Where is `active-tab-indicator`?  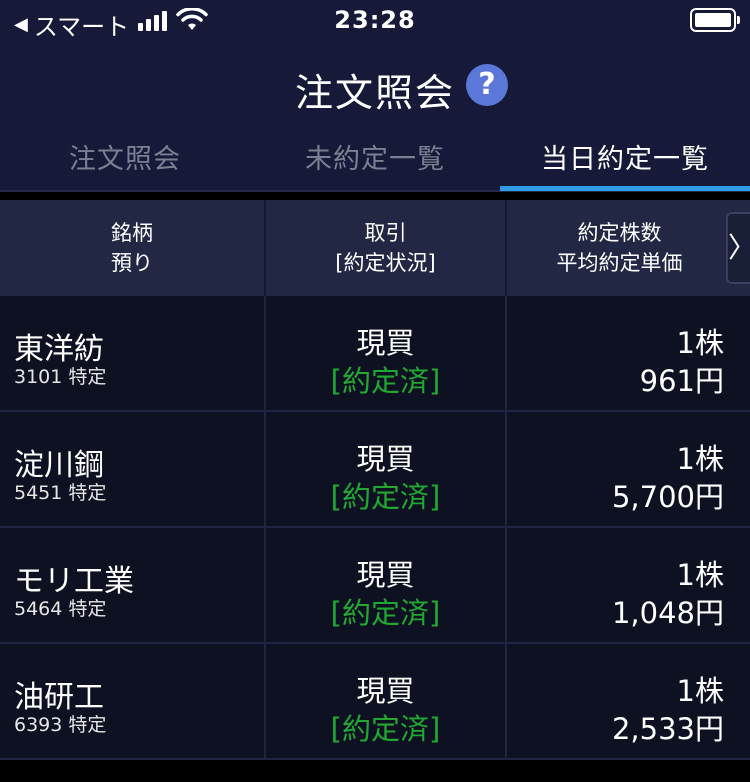 active-tab-indicator is located at coordinates (625, 188).